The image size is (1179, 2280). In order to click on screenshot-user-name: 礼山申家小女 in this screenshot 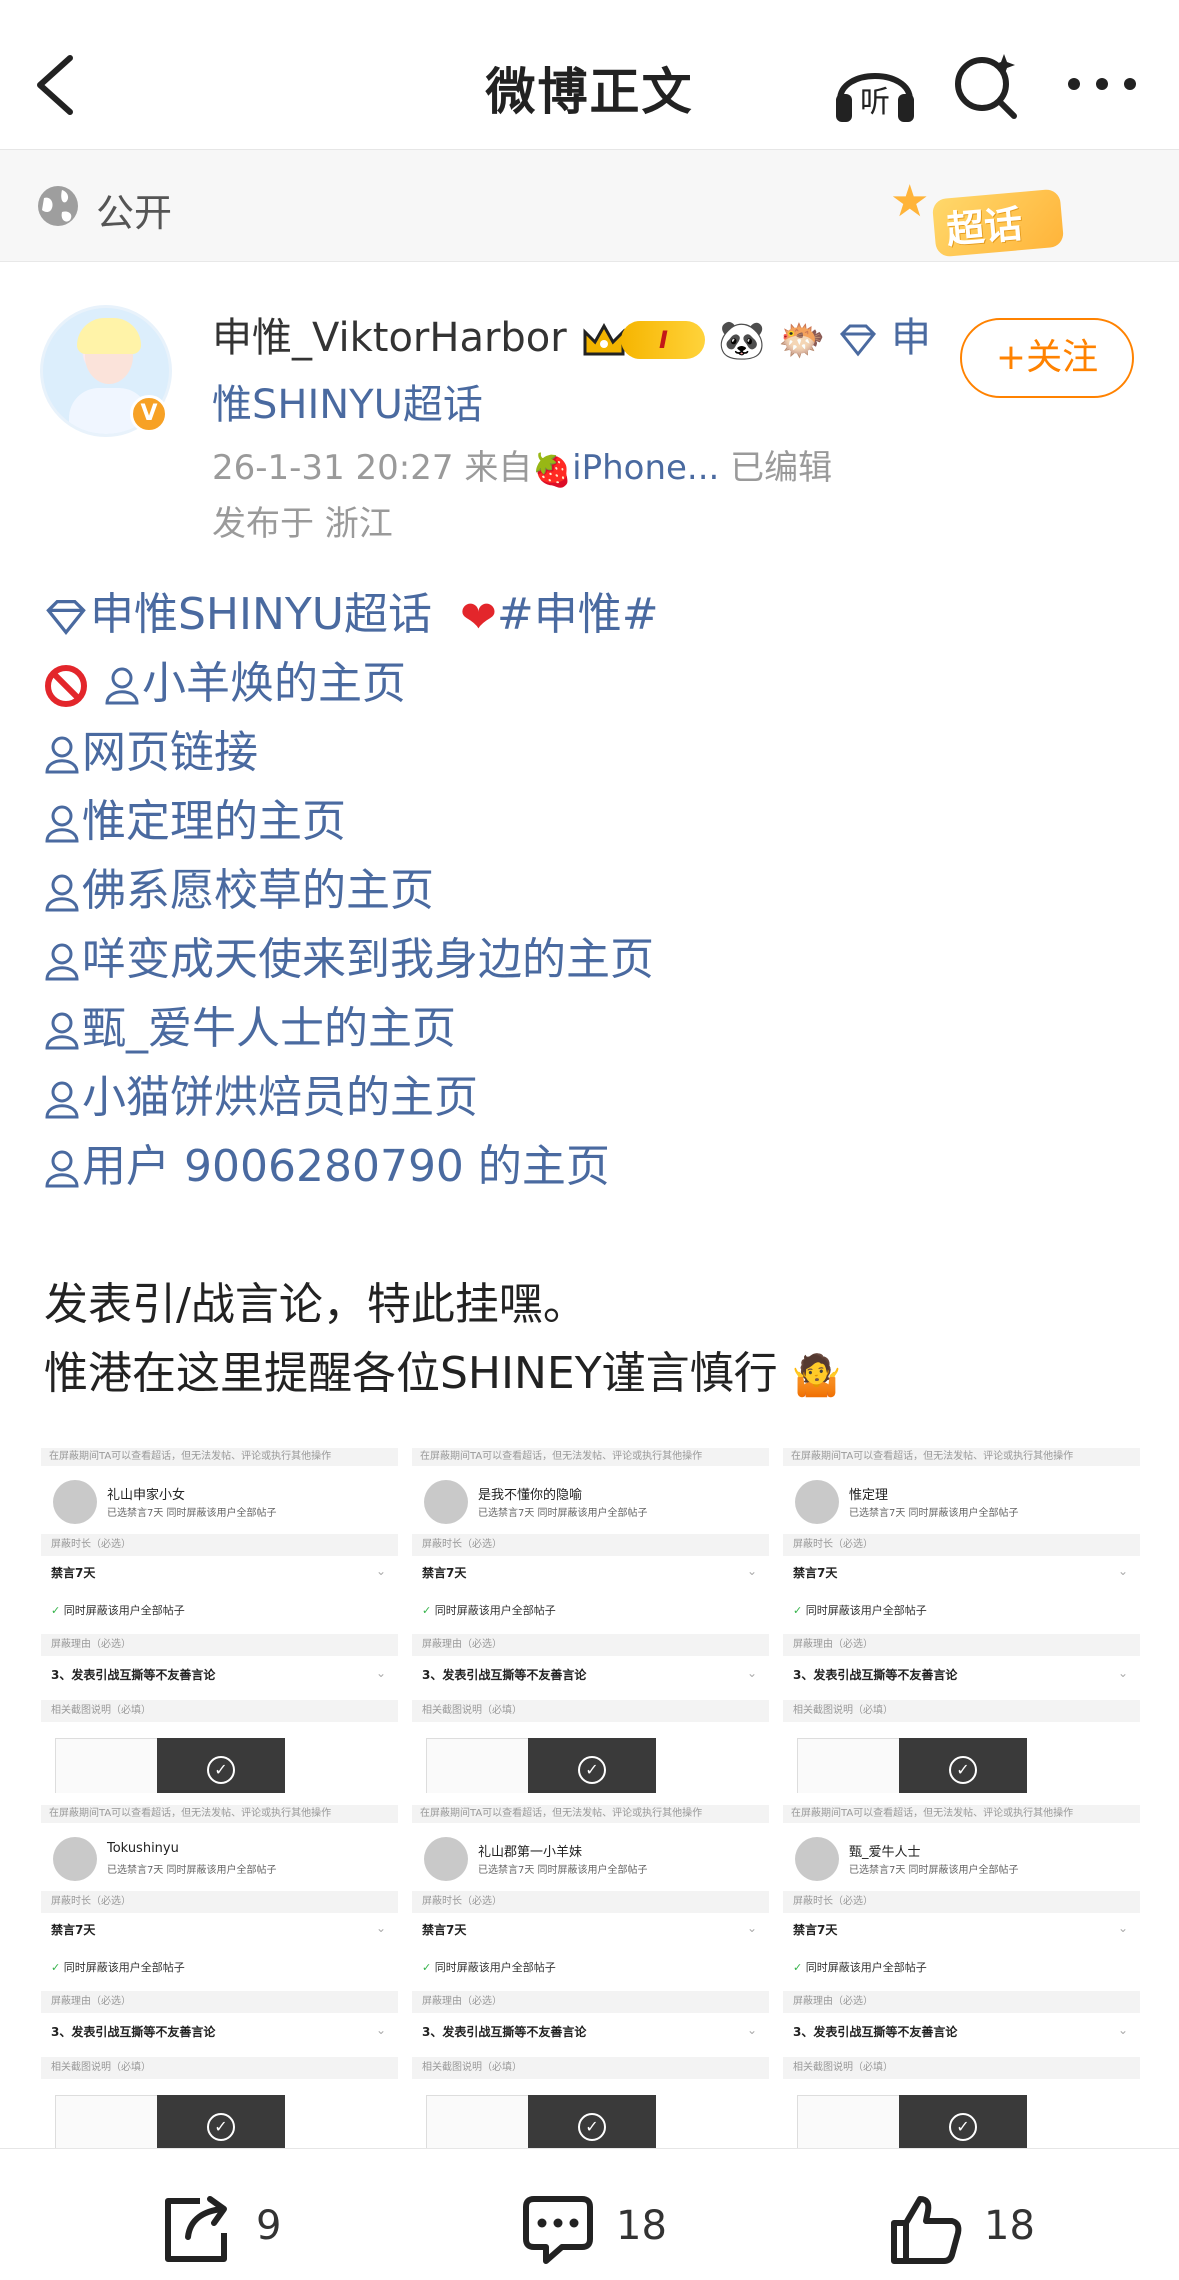, I will do `click(146, 1495)`.